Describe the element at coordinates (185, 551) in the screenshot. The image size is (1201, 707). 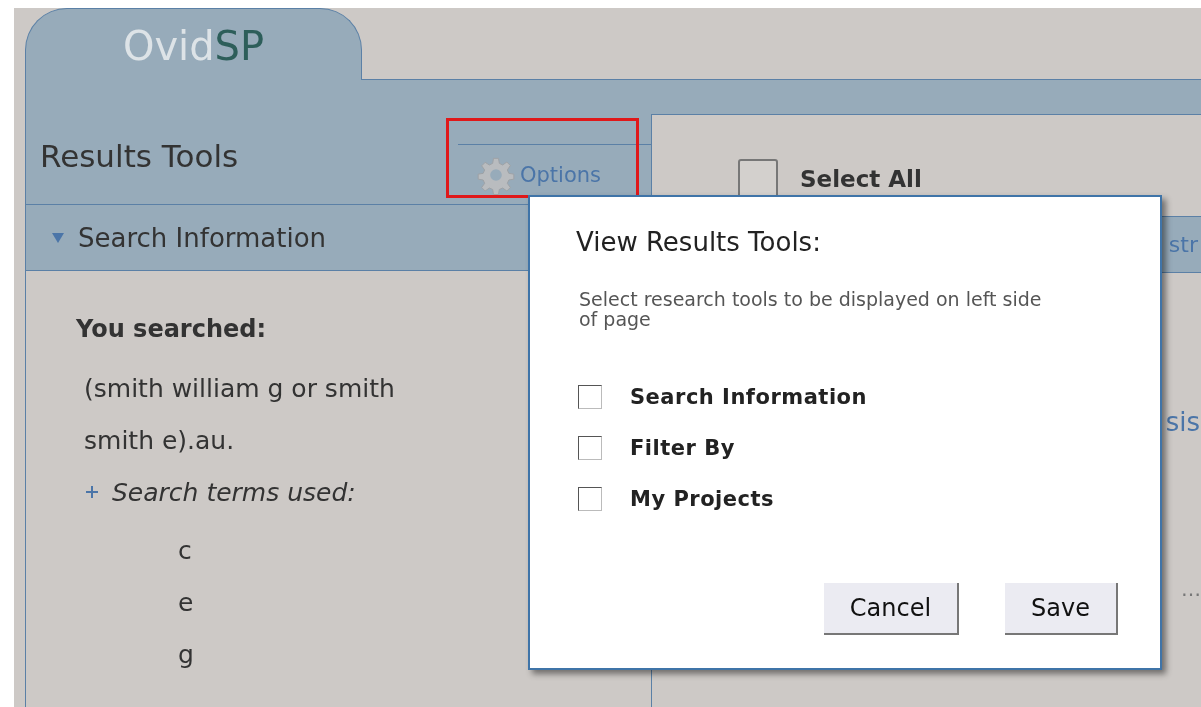
I see `search-term: c` at that location.